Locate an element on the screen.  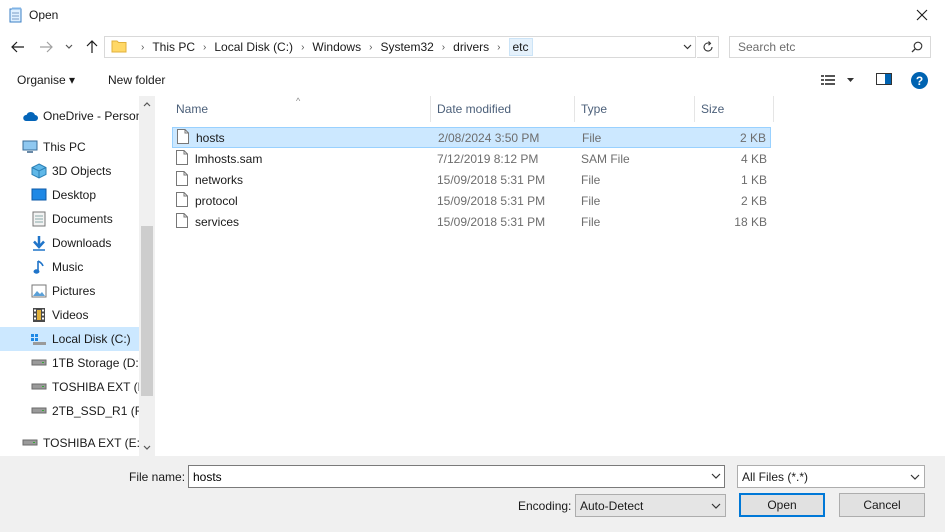
file-type-value: All Files (*.*) is located at coordinates (775, 476).